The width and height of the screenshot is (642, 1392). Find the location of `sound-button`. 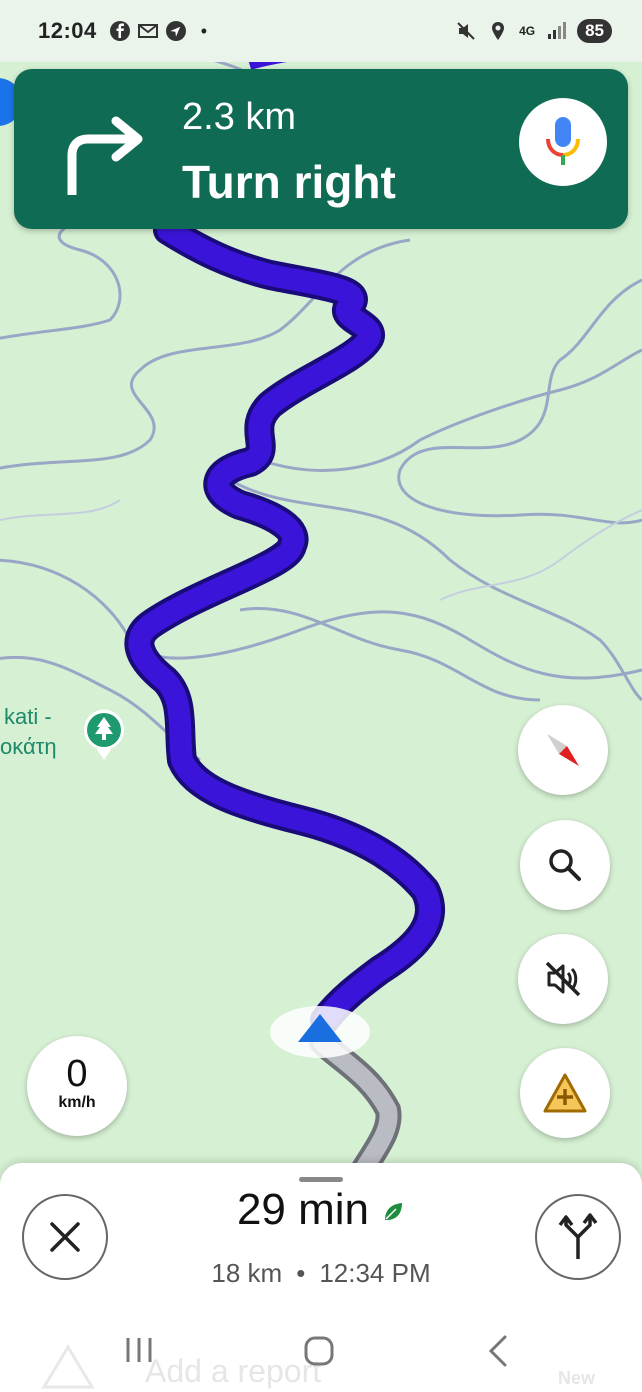

sound-button is located at coordinates (563, 979).